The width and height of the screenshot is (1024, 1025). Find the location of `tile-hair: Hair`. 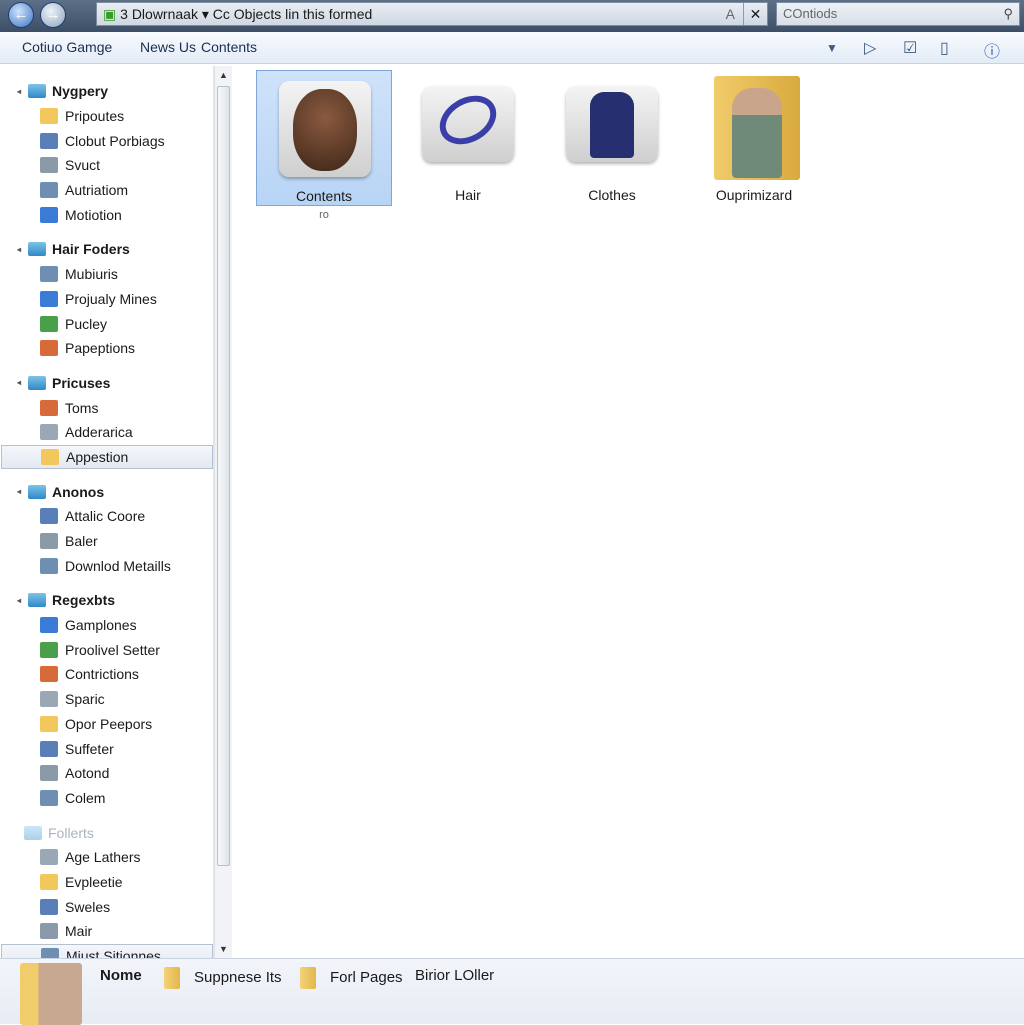

tile-hair: Hair is located at coordinates (468, 138).